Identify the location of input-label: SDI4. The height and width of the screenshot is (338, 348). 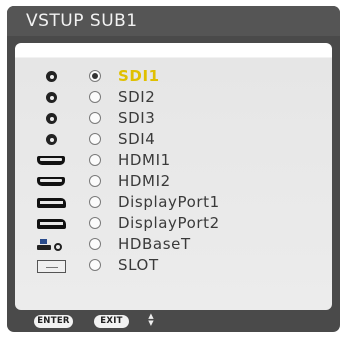
(137, 139).